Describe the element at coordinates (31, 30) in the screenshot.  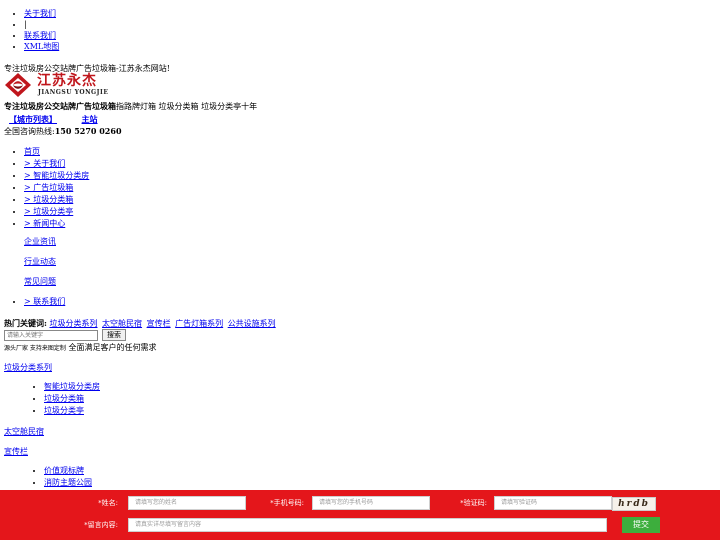
I see `top-links: 关于我们 | 联系我们 XML地图` at that location.